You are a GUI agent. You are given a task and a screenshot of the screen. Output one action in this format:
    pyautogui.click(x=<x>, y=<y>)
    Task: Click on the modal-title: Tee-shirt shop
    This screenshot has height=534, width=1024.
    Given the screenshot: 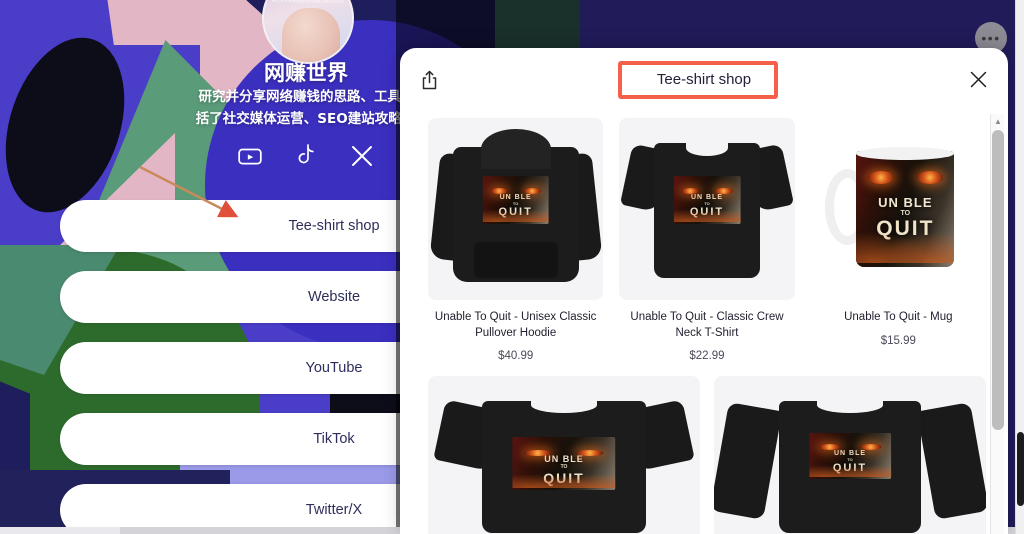 What is the action you would take?
    pyautogui.click(x=704, y=79)
    